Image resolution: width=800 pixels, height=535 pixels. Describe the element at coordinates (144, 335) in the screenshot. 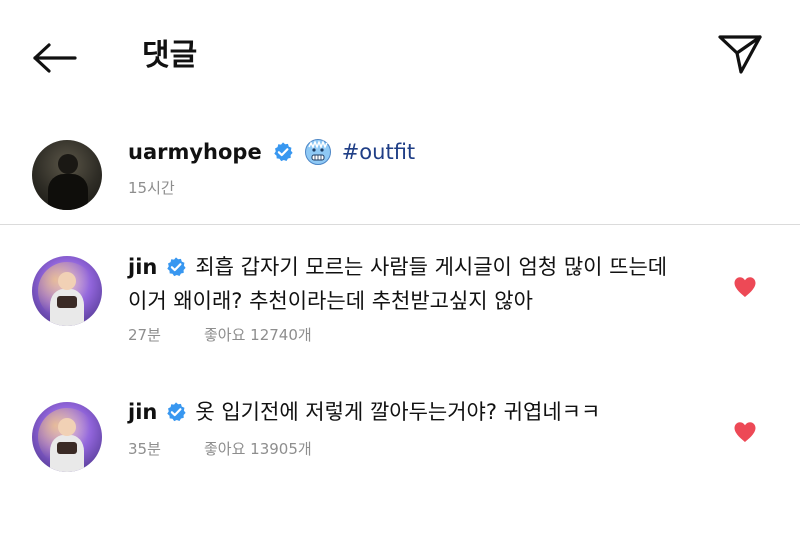

I see `comment-timestamp: 27분` at that location.